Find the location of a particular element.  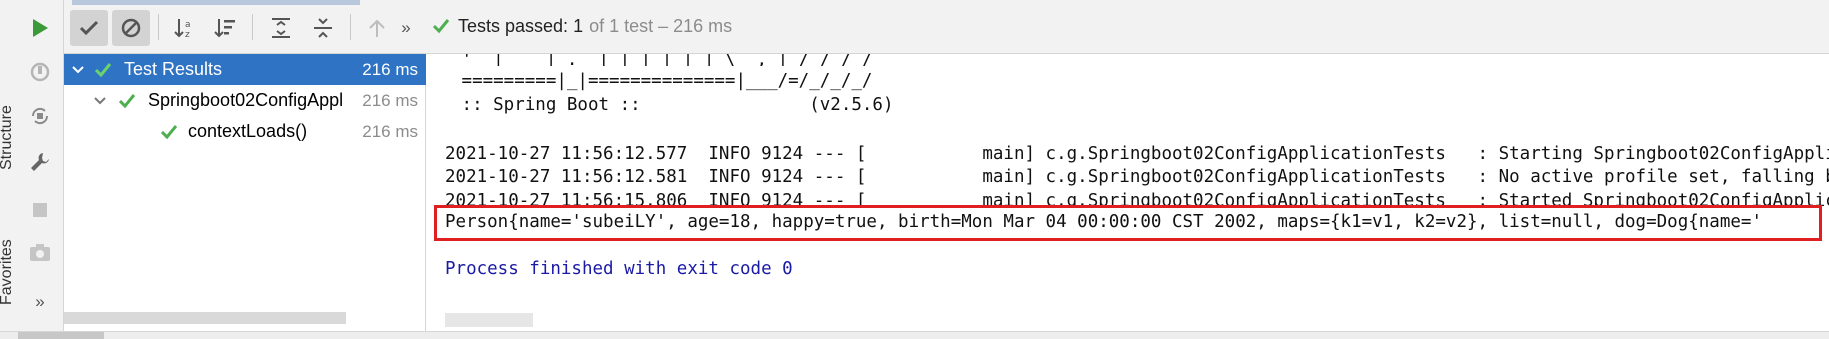

test-status: Tests passed: 1 of 1 test – 216 ms is located at coordinates (582, 26).